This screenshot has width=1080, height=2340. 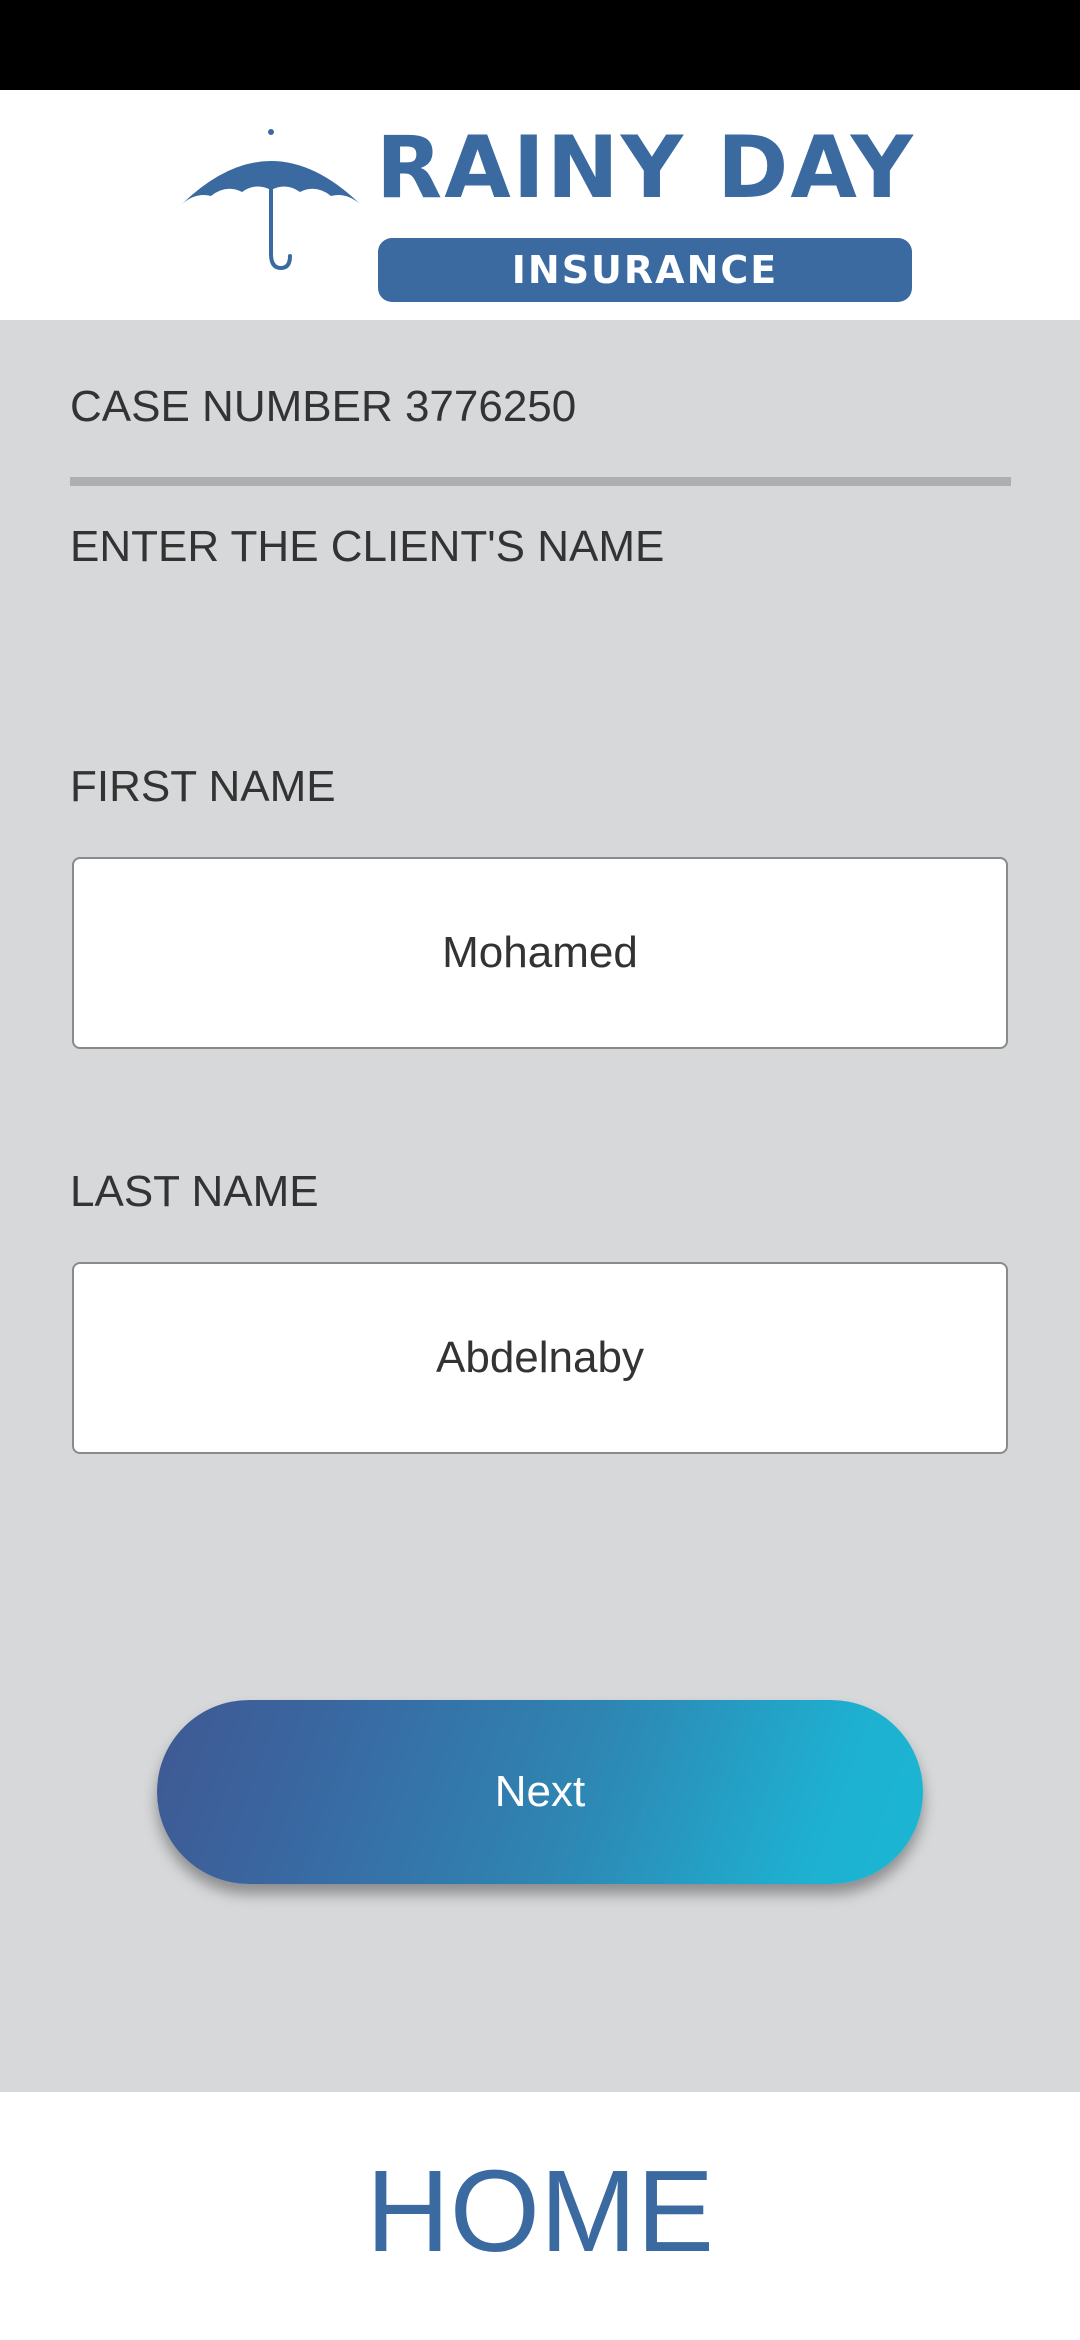 I want to click on form-instruction: ENTER THE CLIENT'S NAME, so click(x=367, y=546).